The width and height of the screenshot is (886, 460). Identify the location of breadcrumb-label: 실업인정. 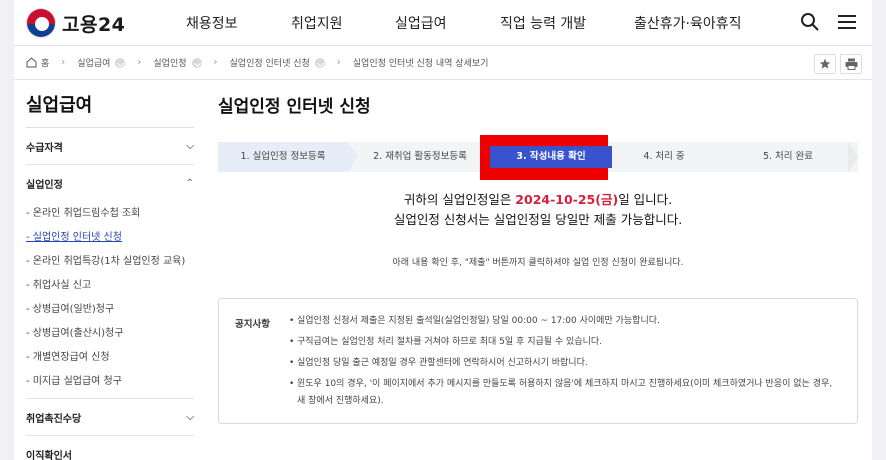
(170, 64).